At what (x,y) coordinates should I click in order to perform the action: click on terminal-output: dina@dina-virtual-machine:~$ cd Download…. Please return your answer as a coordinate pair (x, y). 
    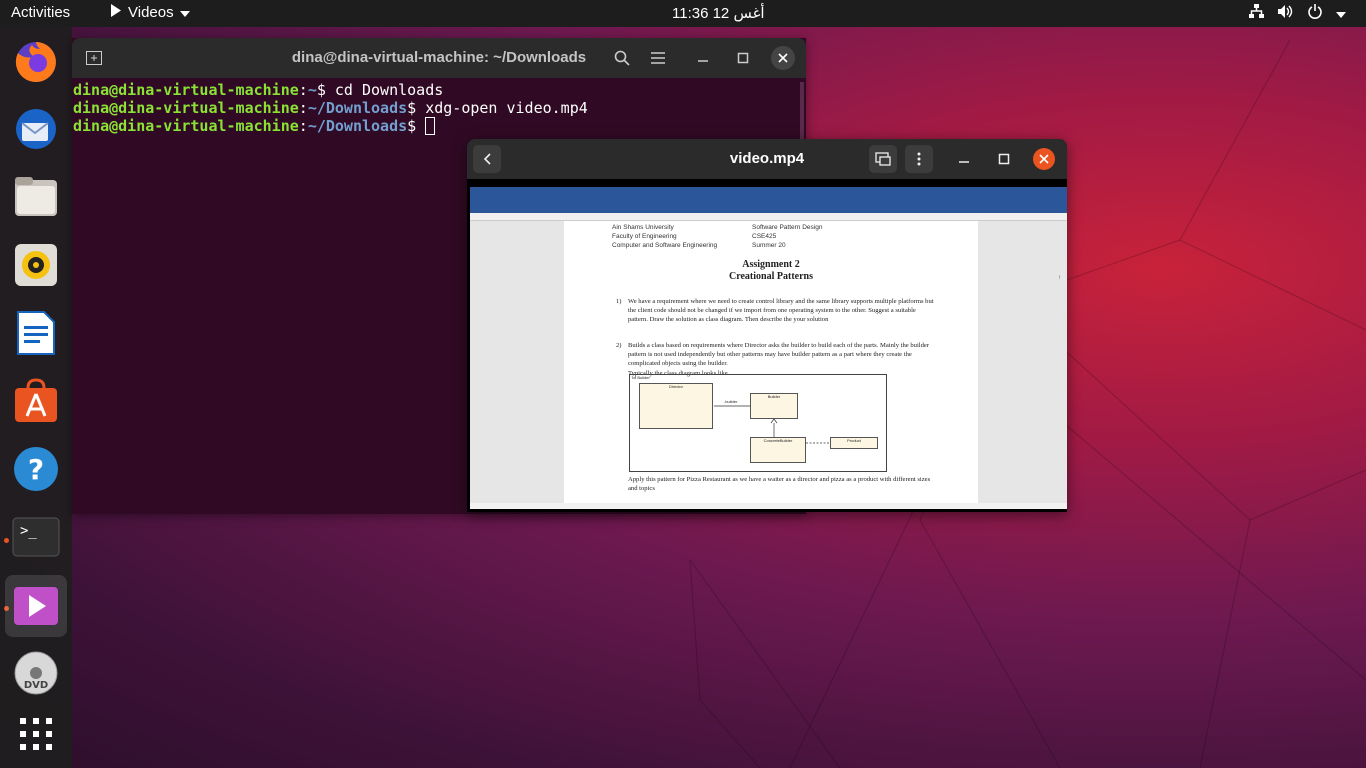
    Looking at the image, I should click on (330, 108).